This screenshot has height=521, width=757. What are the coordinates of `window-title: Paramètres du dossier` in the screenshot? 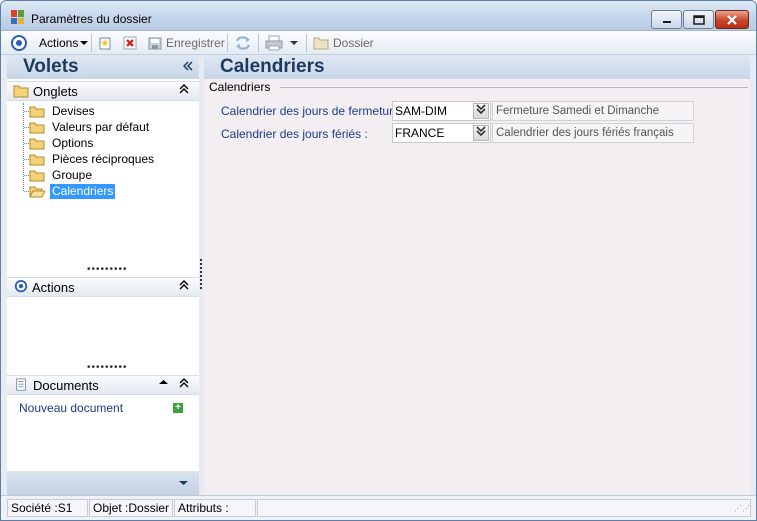 It's located at (91, 19).